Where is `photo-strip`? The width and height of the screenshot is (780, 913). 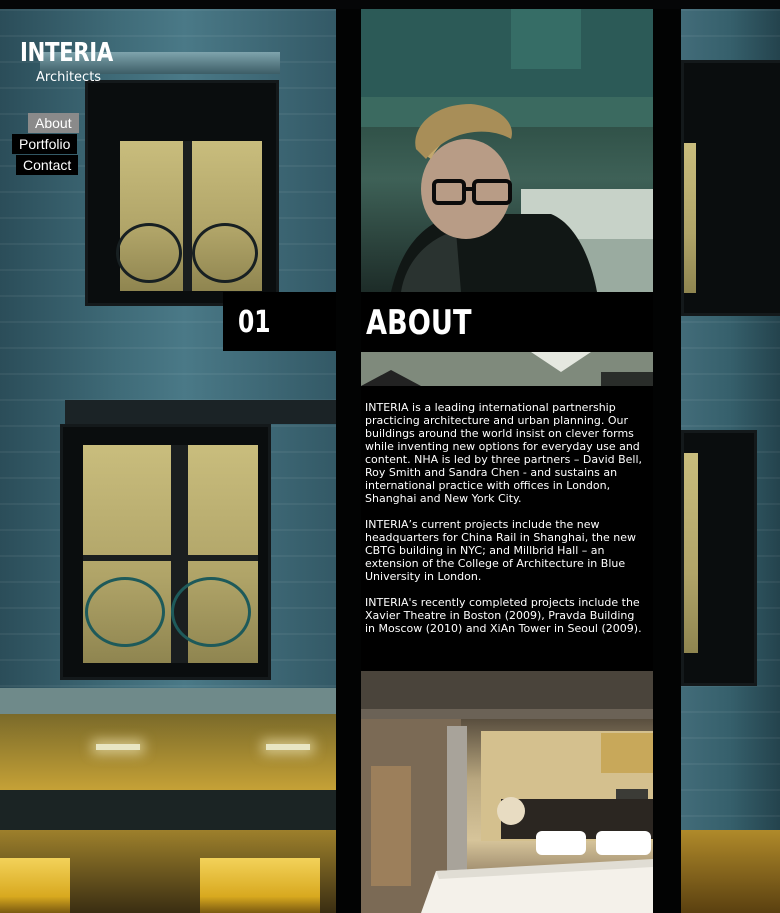
photo-strip is located at coordinates (507, 369).